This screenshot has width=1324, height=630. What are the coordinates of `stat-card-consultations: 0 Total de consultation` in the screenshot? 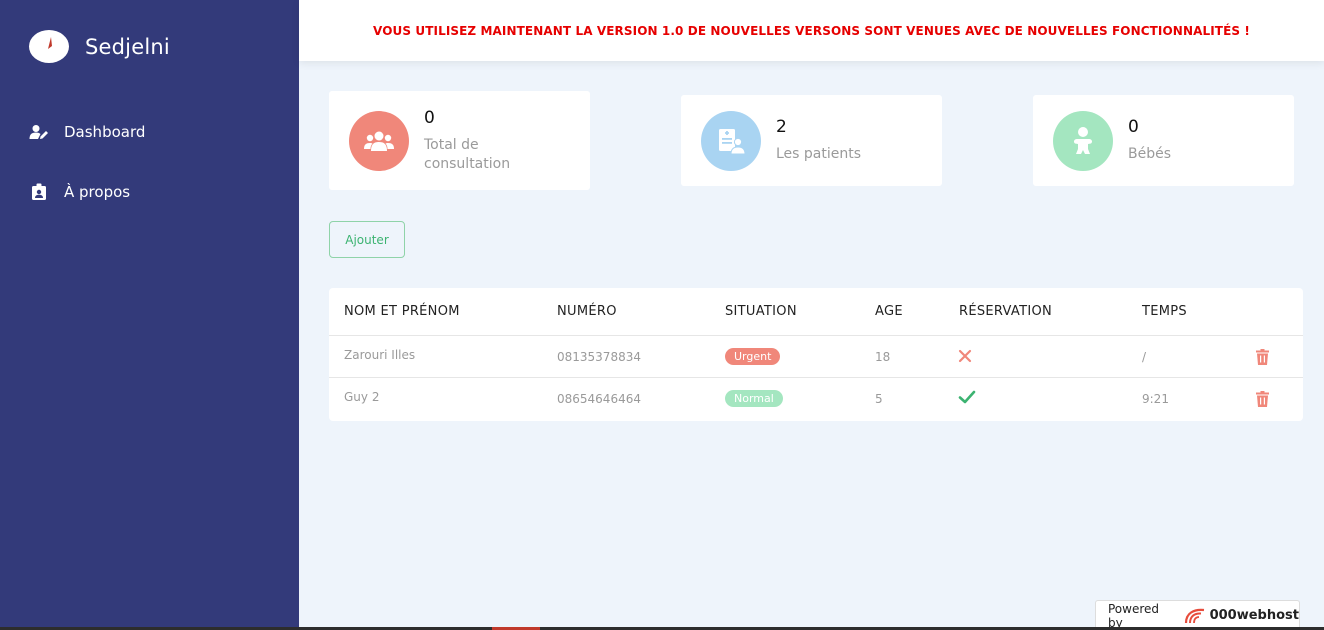 It's located at (459, 140).